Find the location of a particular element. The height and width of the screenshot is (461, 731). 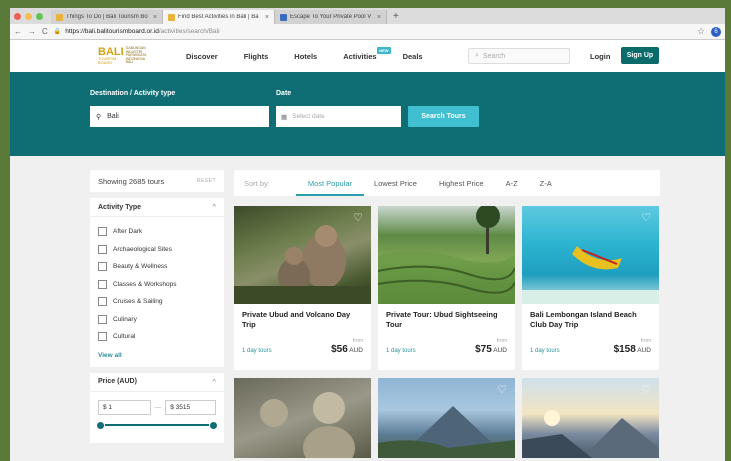

filter-option: Culinary is located at coordinates (157, 320).